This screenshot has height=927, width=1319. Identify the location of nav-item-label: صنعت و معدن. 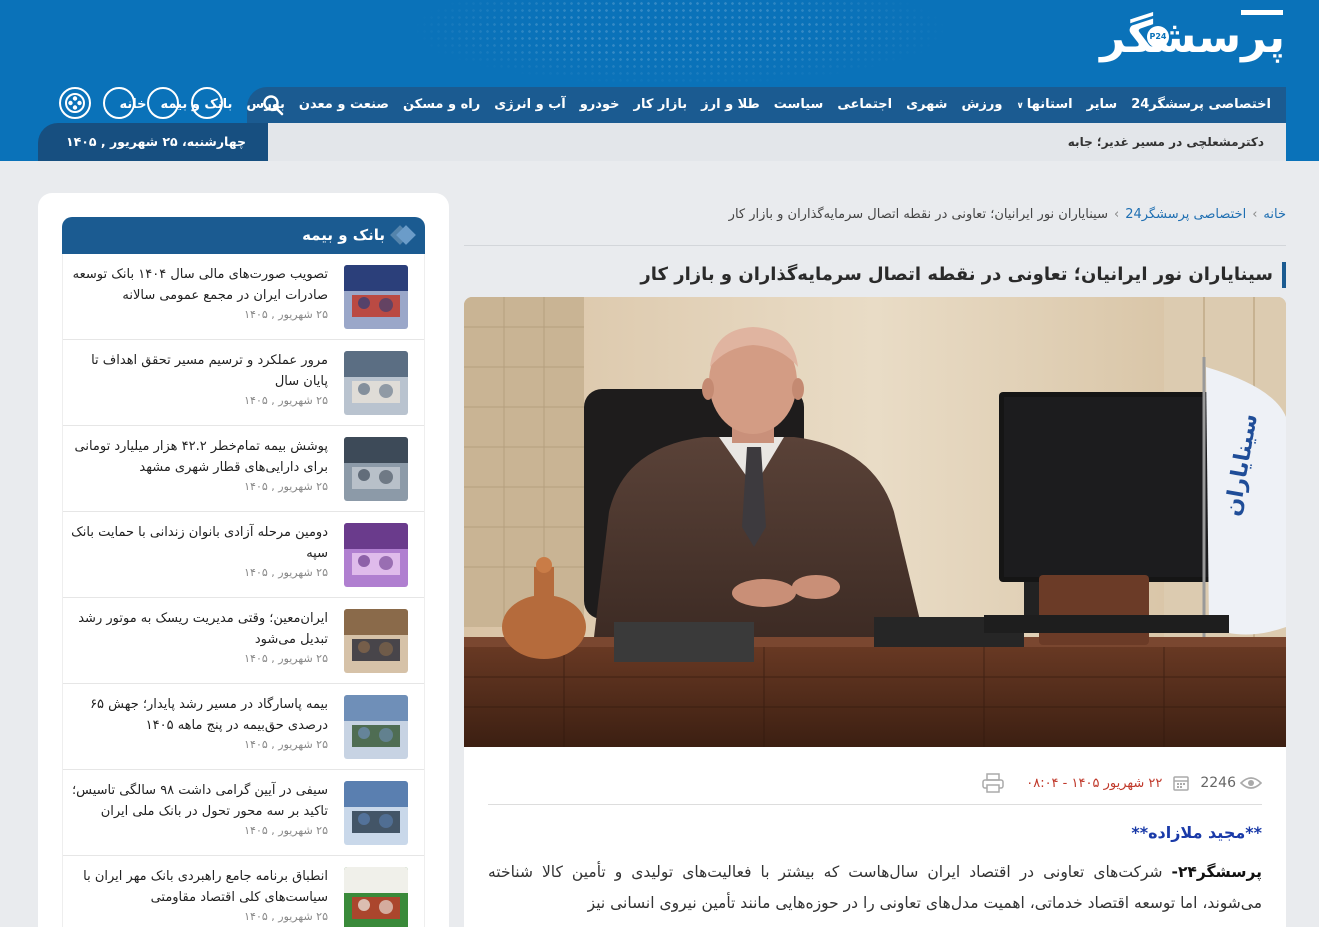
(343, 104).